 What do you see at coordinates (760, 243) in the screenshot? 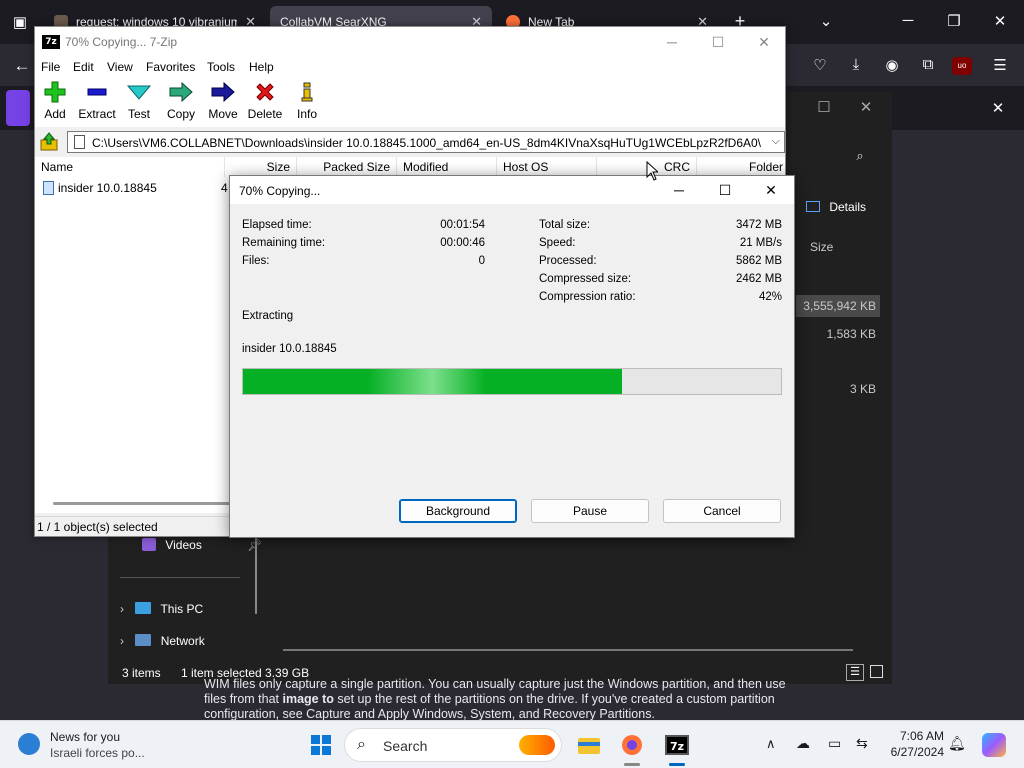
I see `speed-value: 21 MB/s` at bounding box center [760, 243].